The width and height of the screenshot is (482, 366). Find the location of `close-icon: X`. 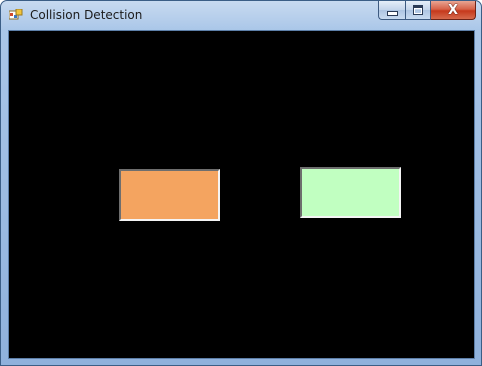

close-icon: X is located at coordinates (453, 10).